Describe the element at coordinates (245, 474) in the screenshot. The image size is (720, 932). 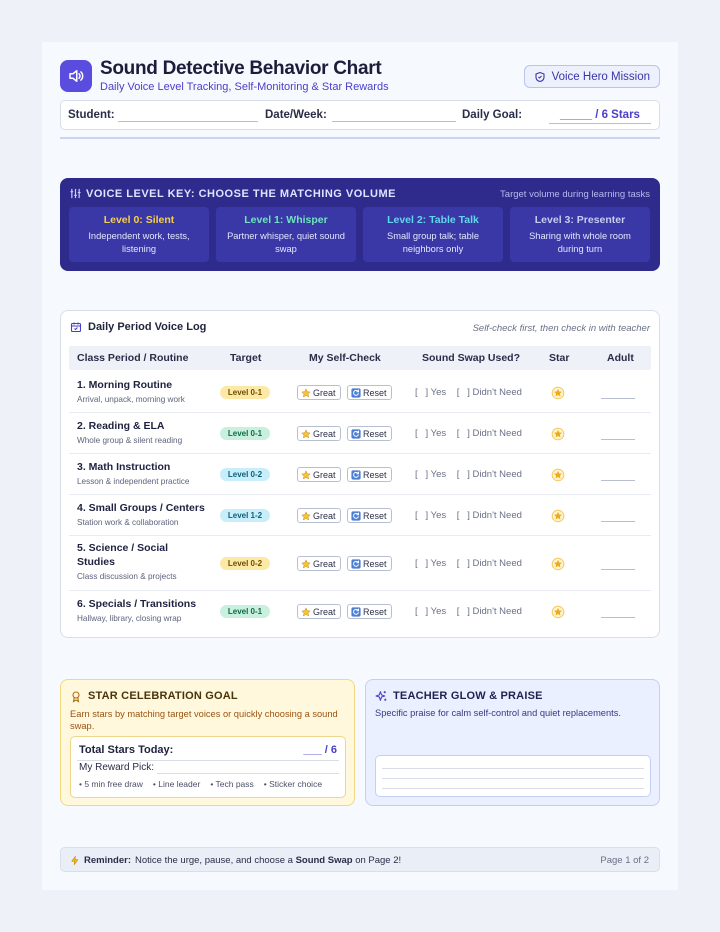
I see `target-level-badge: Level 0-2` at that location.